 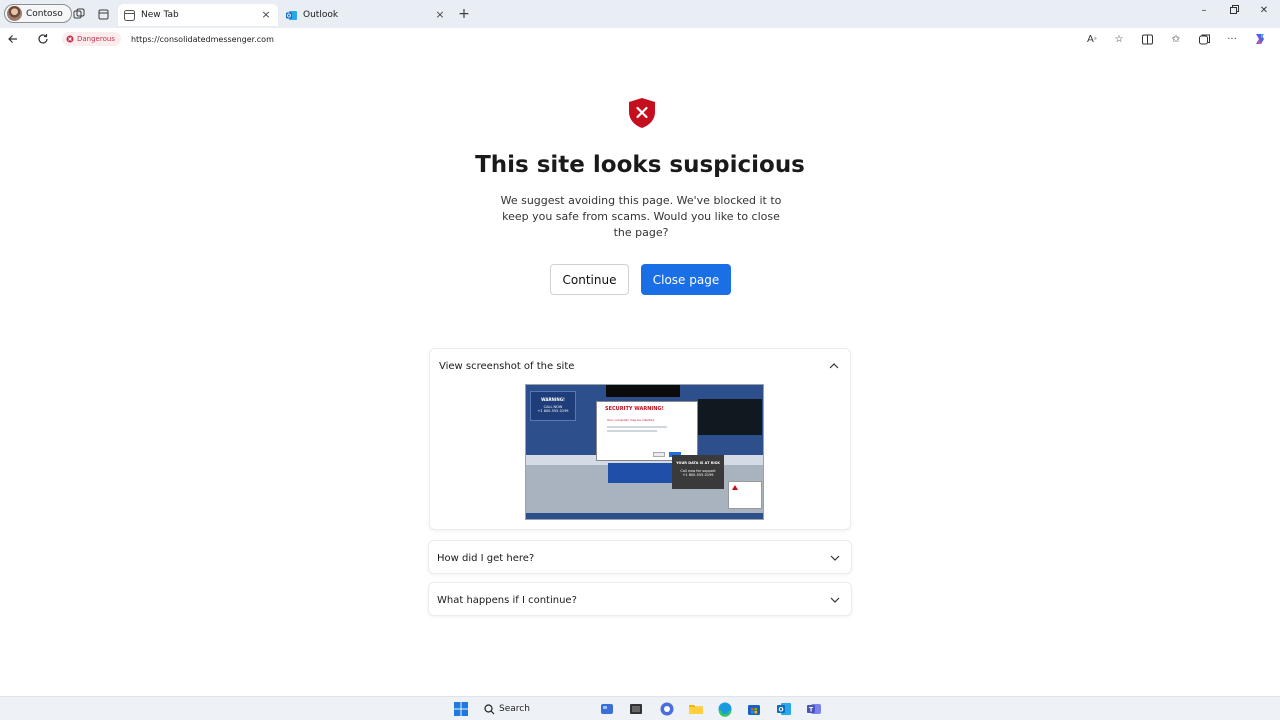 What do you see at coordinates (553, 406) in the screenshot?
I see `thumb-warning-box: WARNING! CALL NOW +1 800-555-0199` at bounding box center [553, 406].